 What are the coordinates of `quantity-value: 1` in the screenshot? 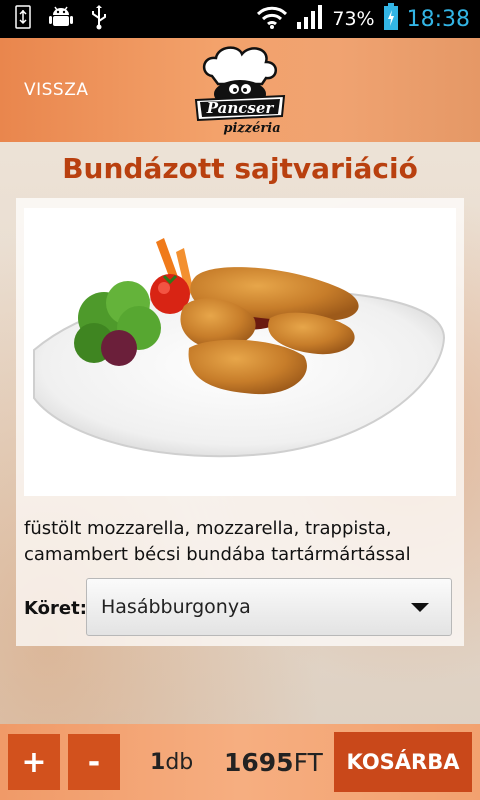 It's located at (158, 762).